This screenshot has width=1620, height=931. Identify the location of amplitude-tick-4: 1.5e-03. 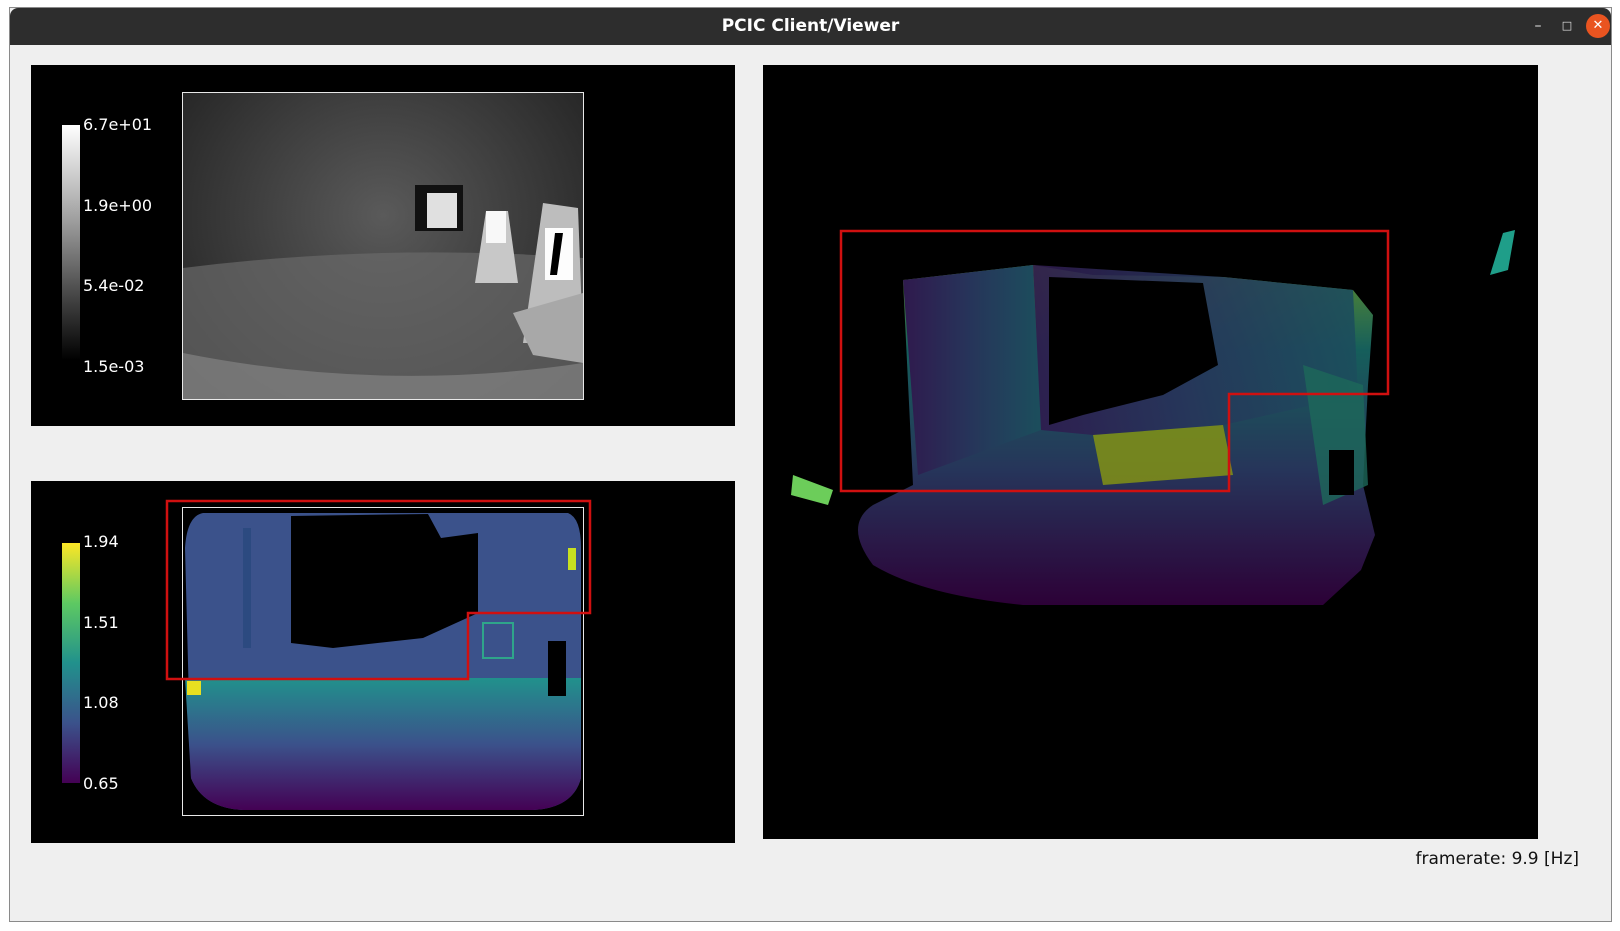
(114, 366).